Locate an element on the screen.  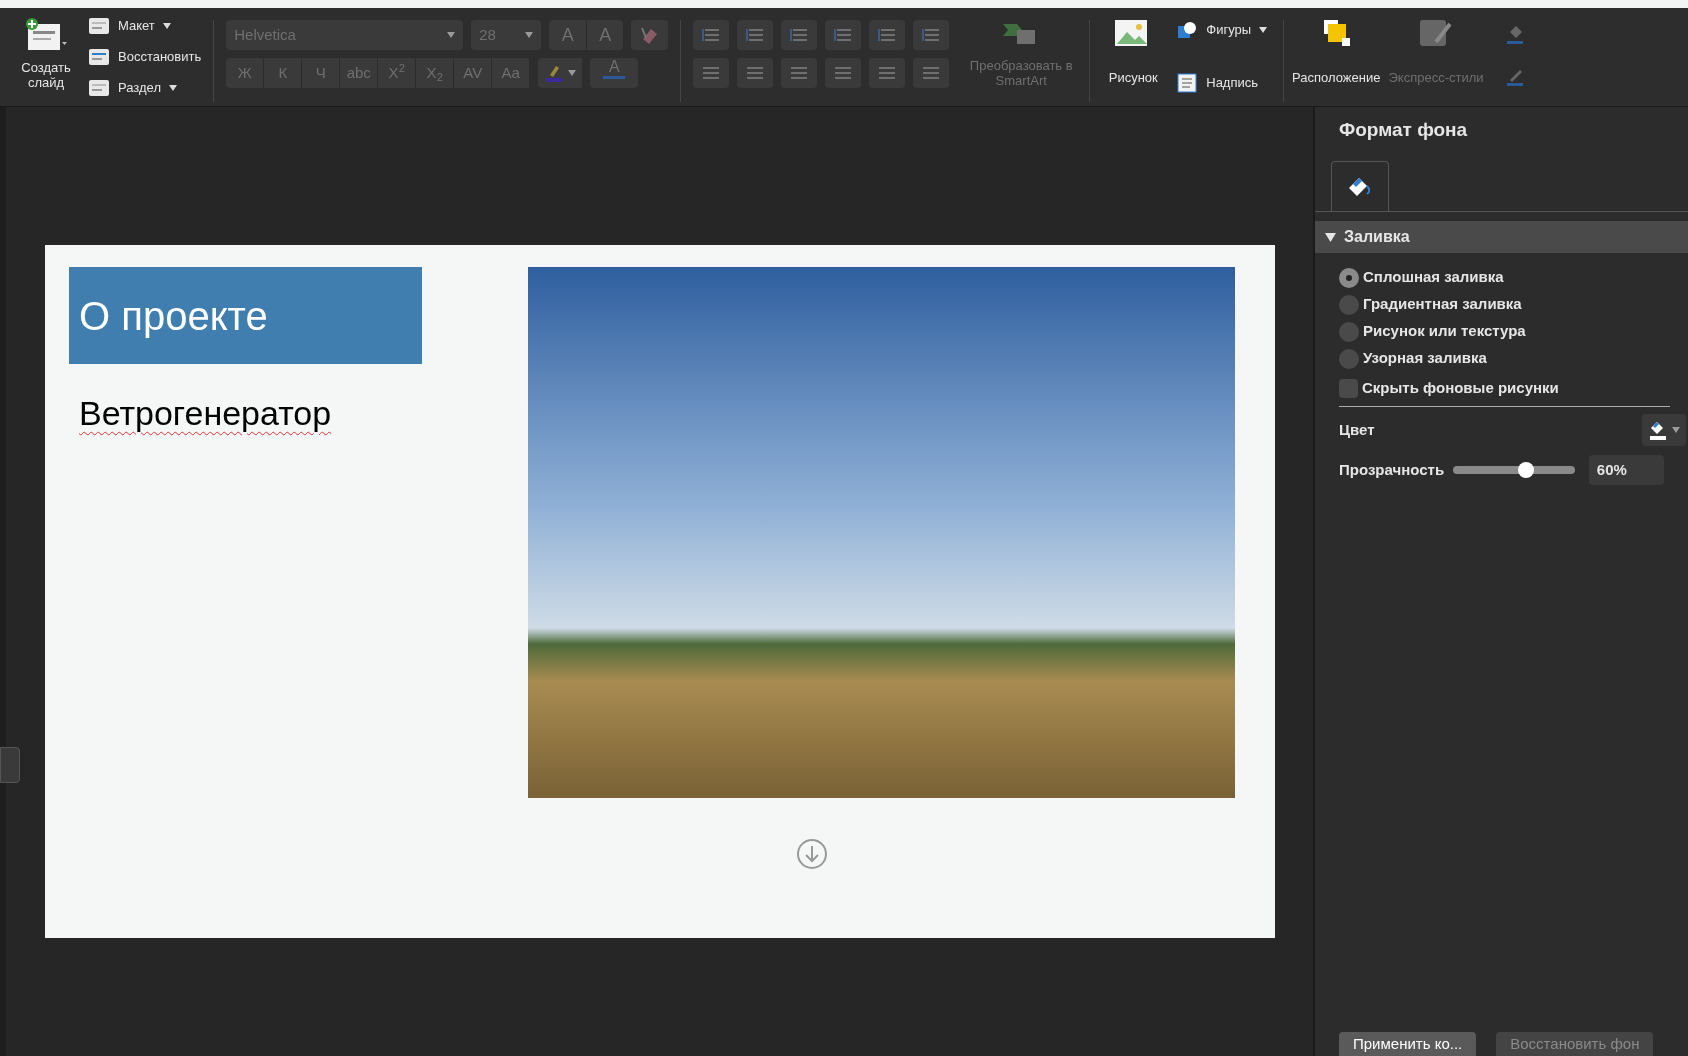
shapes-icon is located at coordinates (1187, 30).